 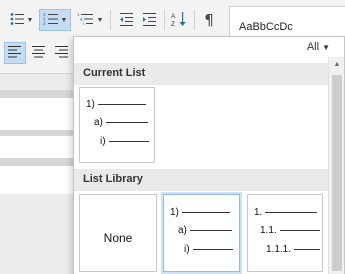 I want to click on list-library-tile-decimal: 1. 1.1. 1.1.1., so click(x=285, y=233).